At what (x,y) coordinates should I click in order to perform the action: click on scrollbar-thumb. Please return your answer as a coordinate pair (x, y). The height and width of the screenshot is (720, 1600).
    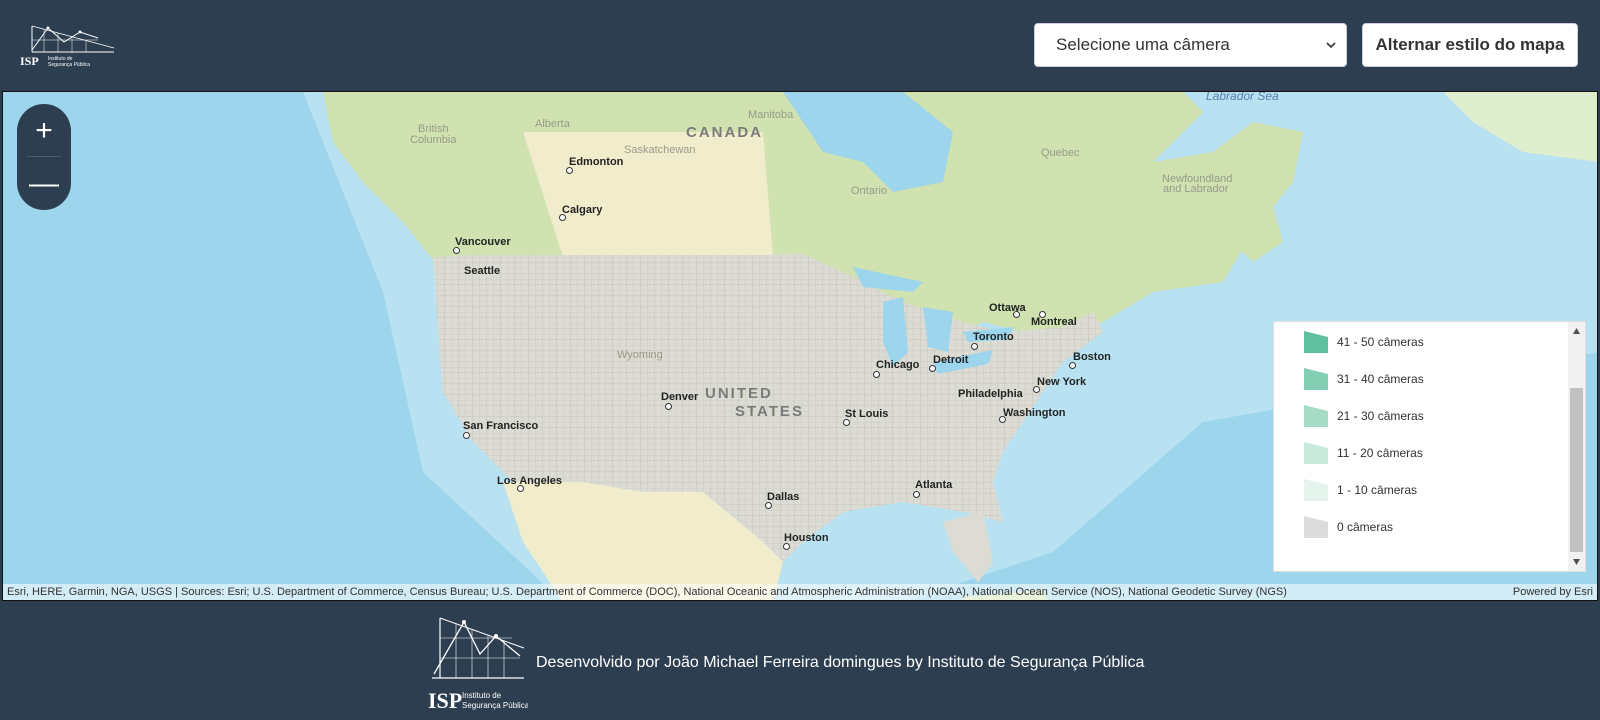
    Looking at the image, I should click on (1576, 470).